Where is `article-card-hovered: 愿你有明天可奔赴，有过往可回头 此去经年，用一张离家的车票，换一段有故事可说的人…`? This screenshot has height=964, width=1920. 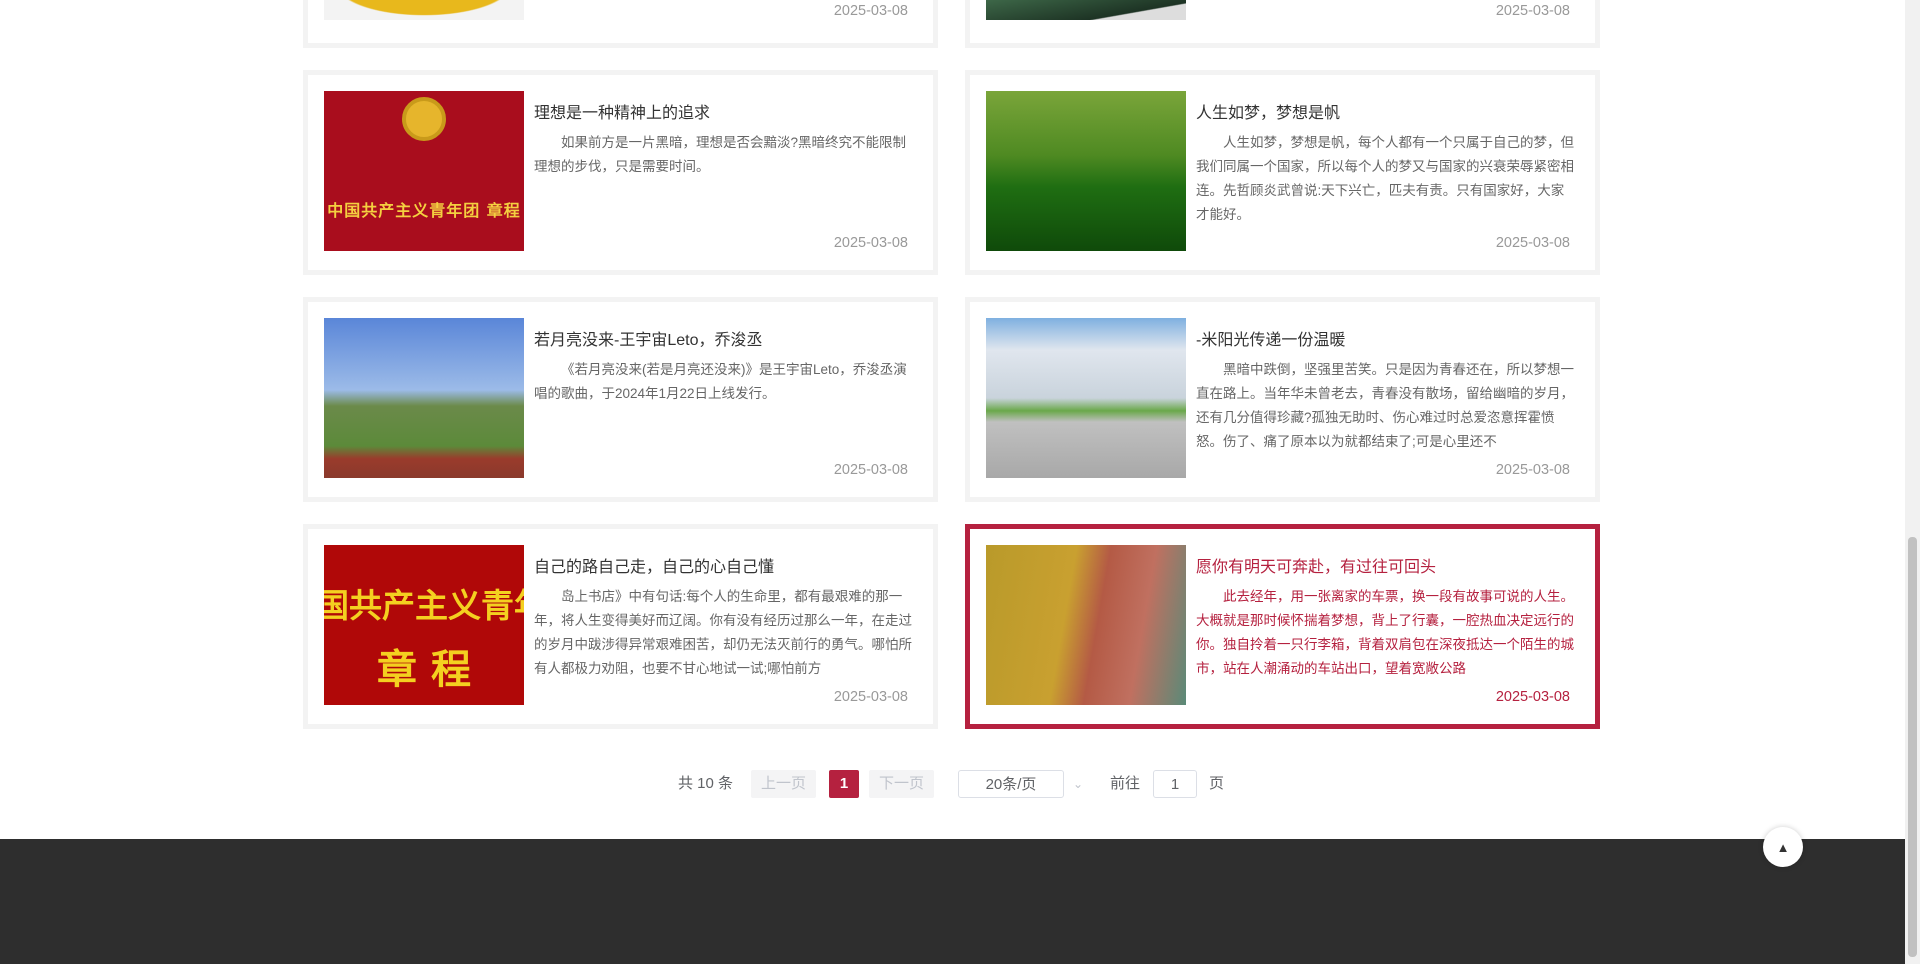 article-card-hovered: 愿你有明天可奔赴，有过往可回头 此去经年，用一张离家的车票，换一段有故事可说的人… is located at coordinates (1282, 626).